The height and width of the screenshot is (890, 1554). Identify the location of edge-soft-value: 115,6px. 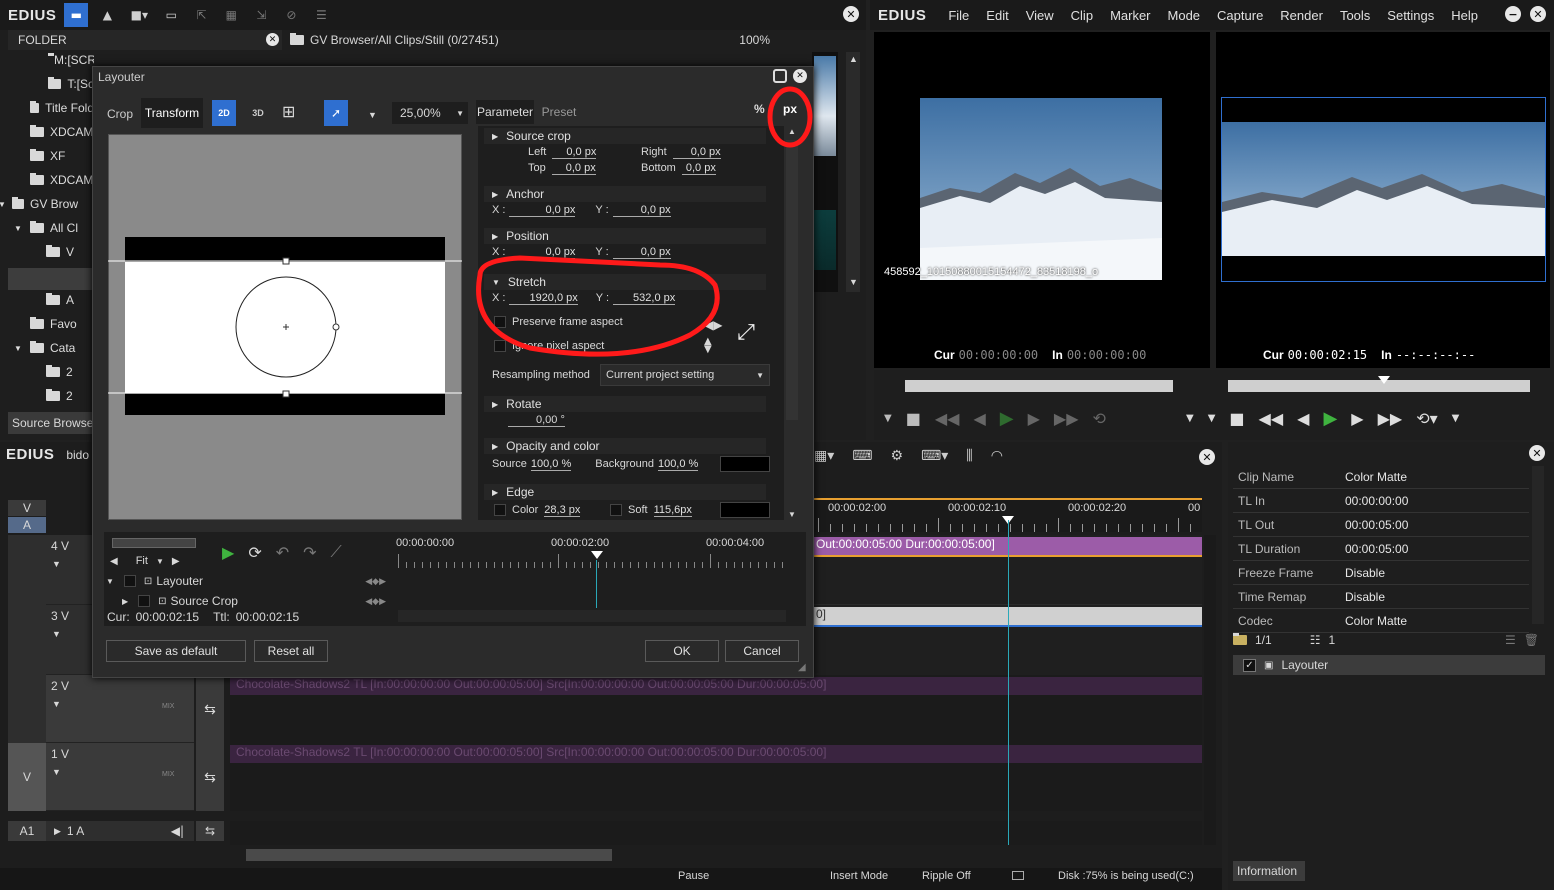
(672, 510).